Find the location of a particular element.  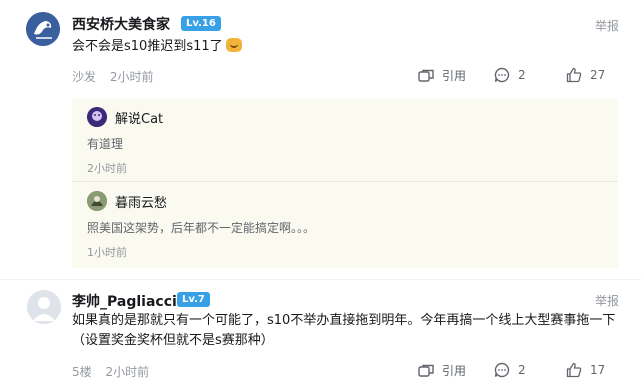

level-badge: Lv.16 is located at coordinates (201, 23).